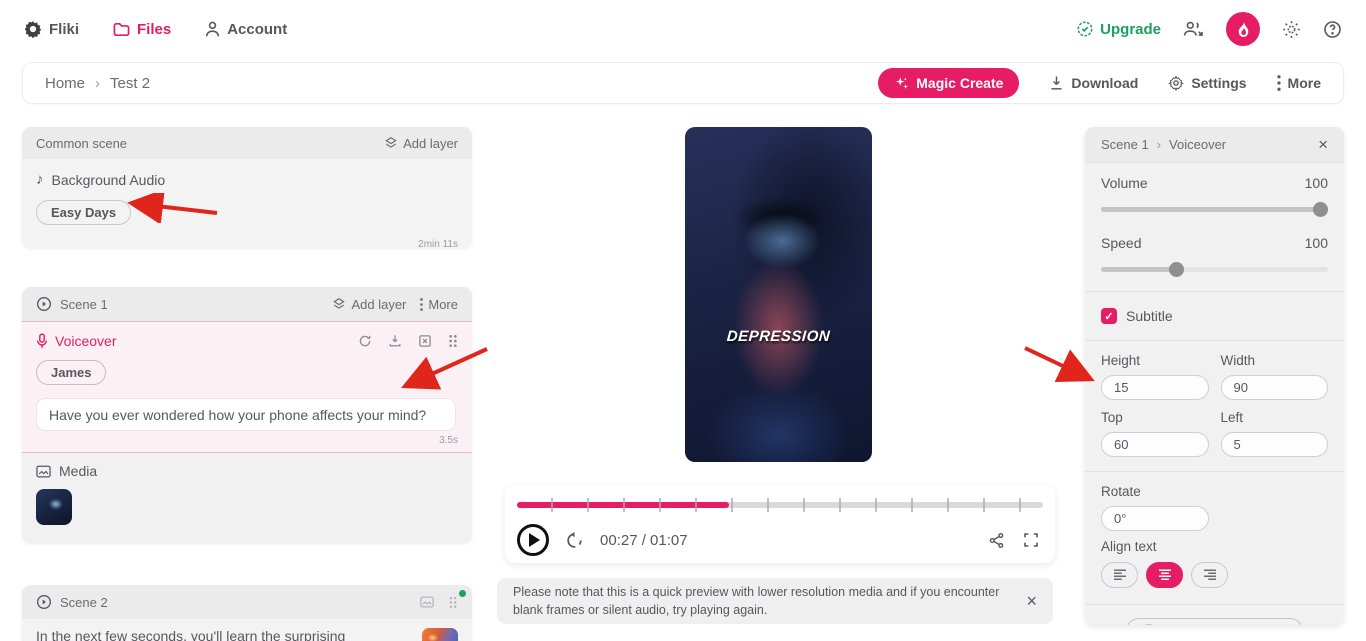 This screenshot has height=641, width=1366. I want to click on scene1-add-layer-button: Add layer, so click(369, 304).